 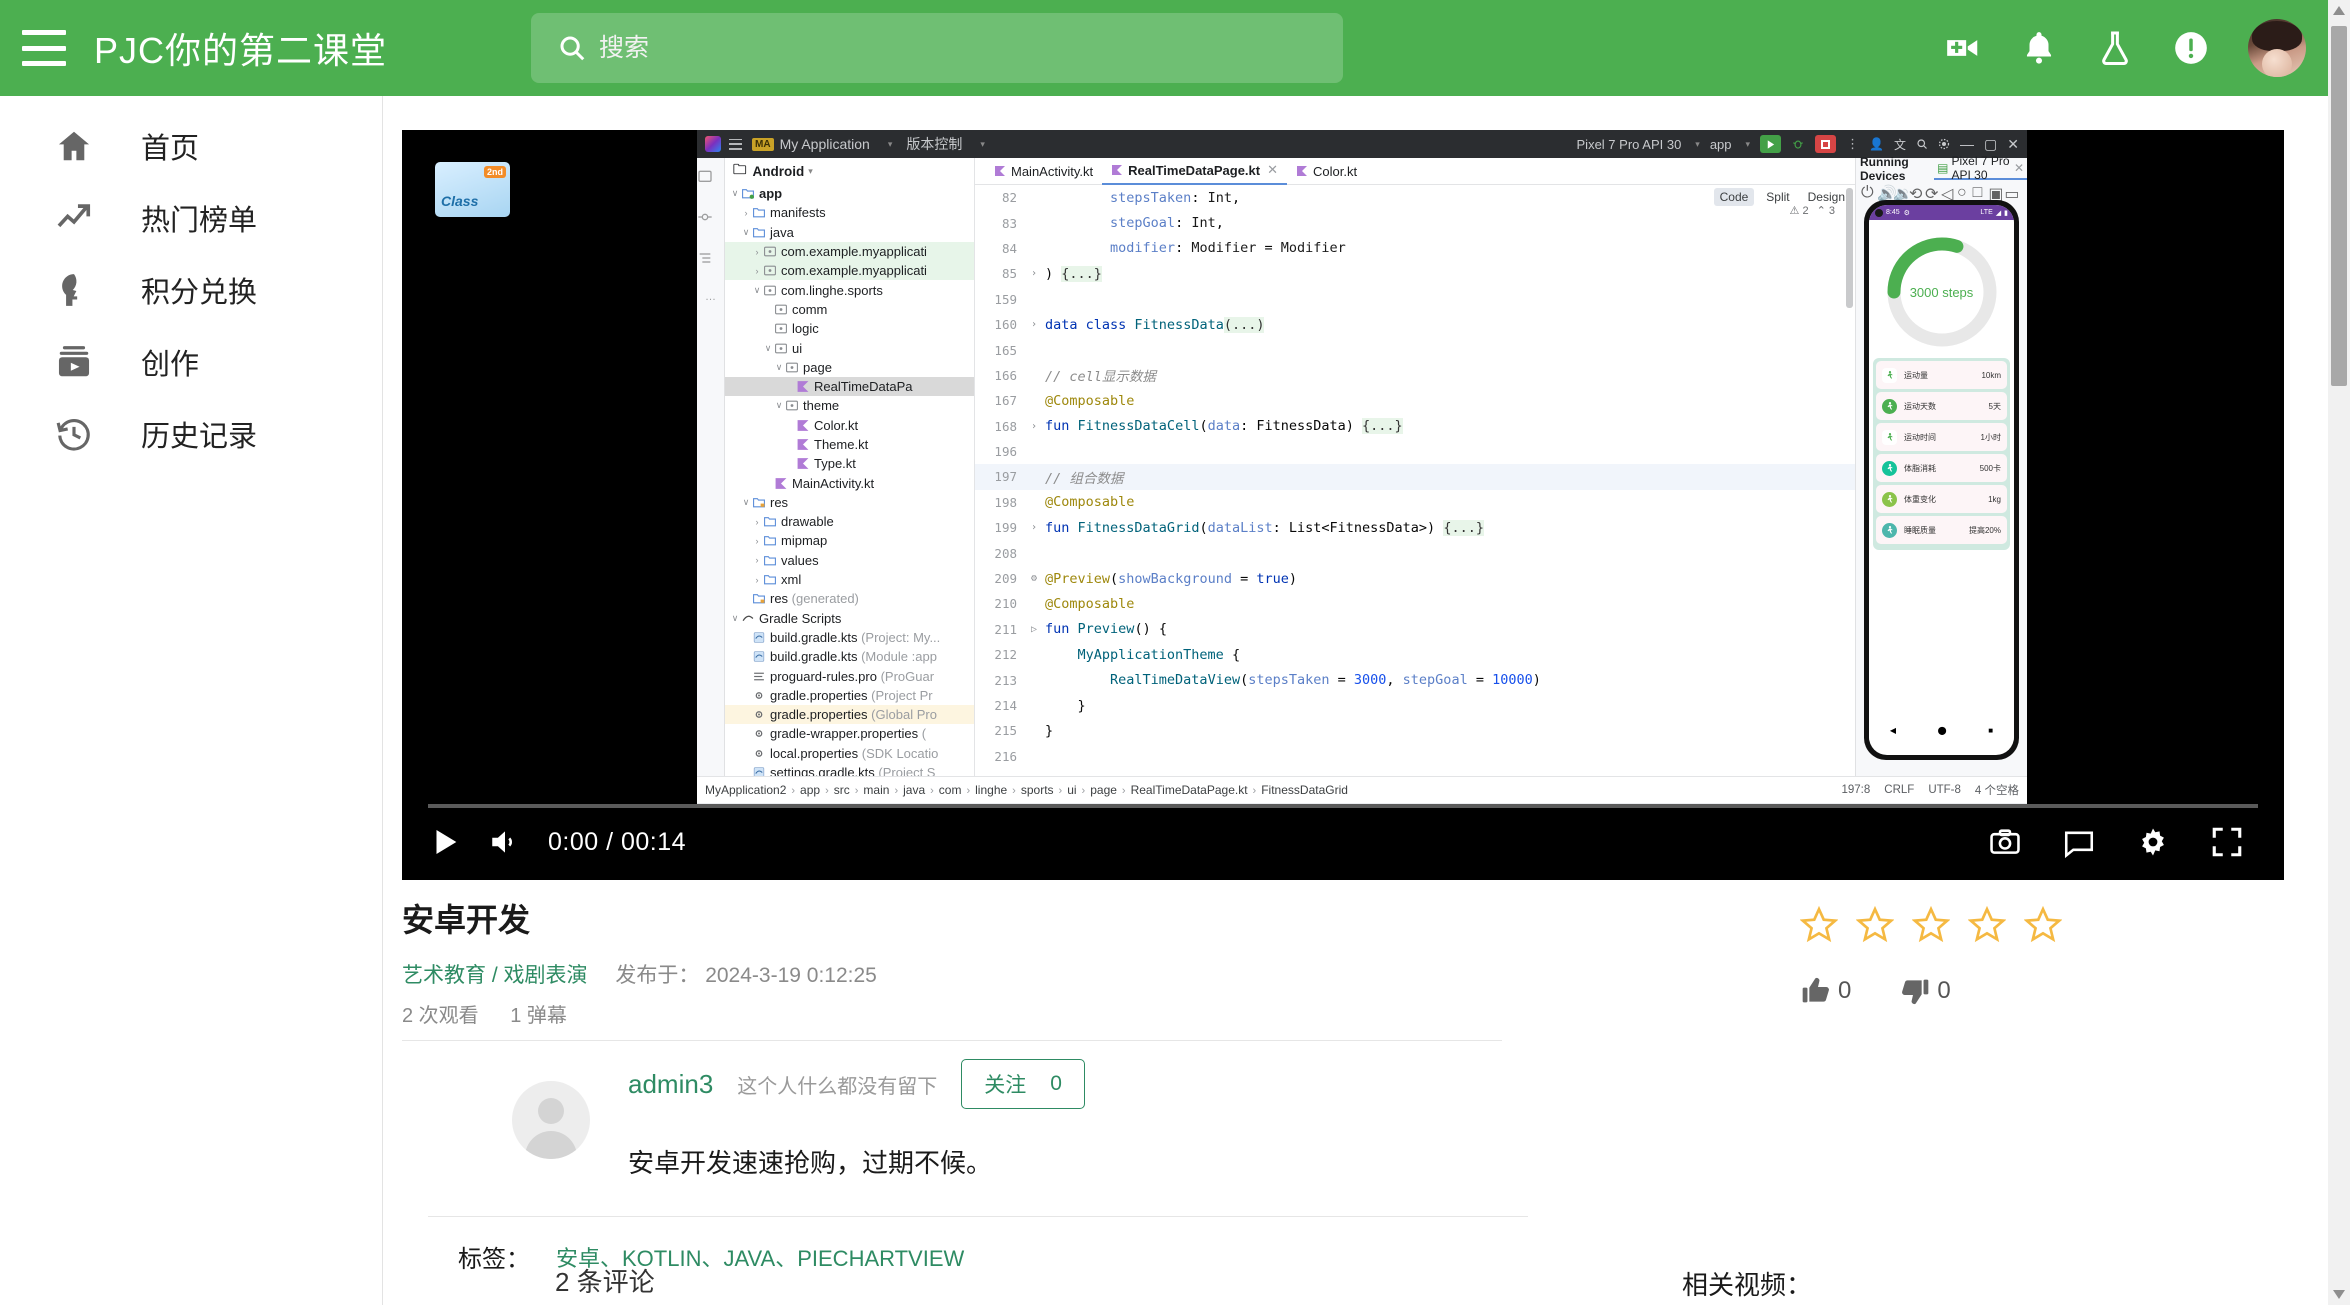 I want to click on breadcrumb-item: main, so click(x=876, y=790).